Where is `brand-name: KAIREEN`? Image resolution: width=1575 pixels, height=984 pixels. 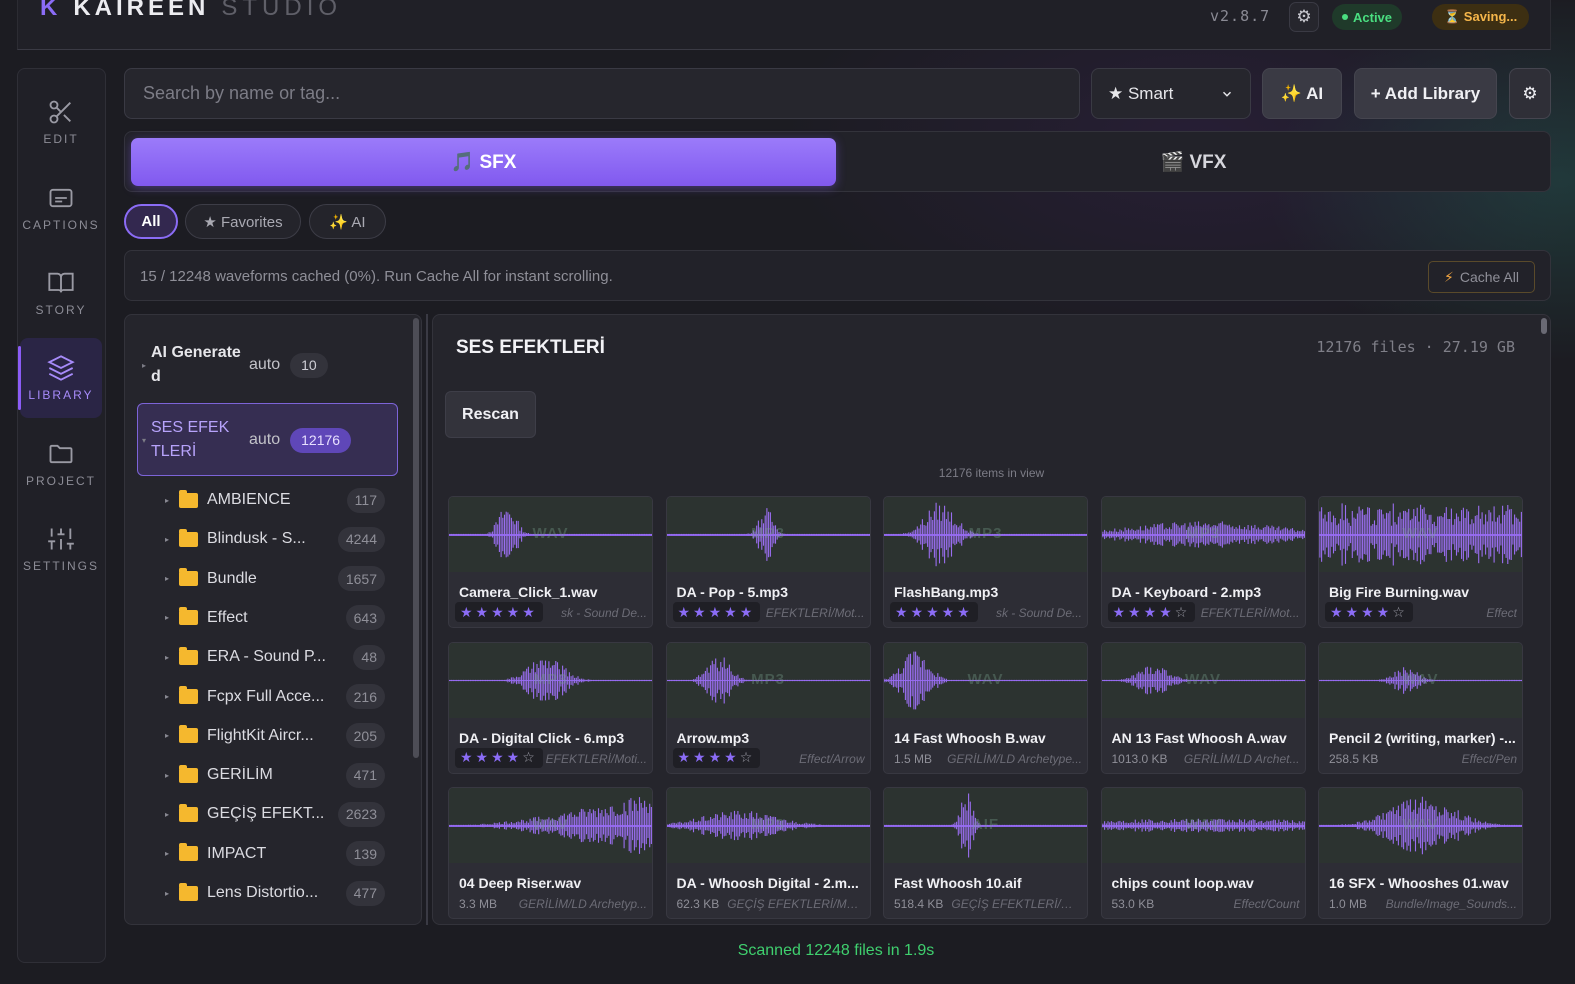
brand-name: KAIREEN is located at coordinates (141, 10).